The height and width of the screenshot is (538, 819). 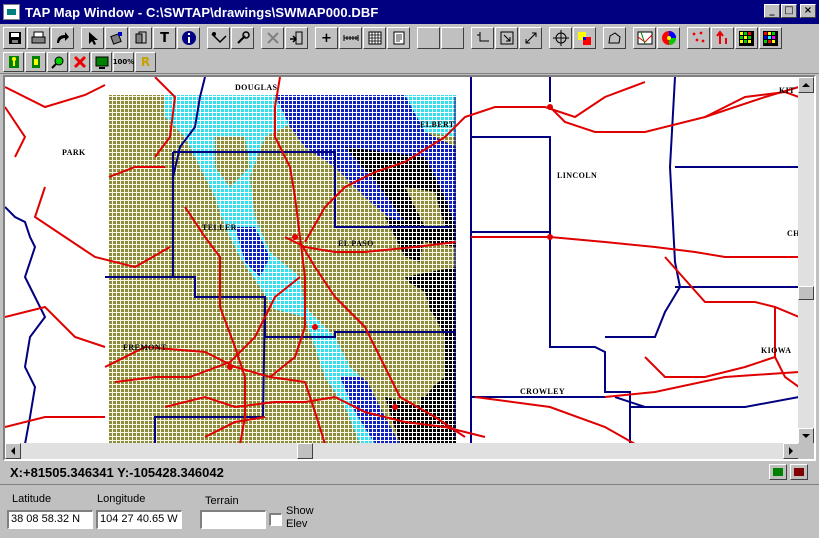 I want to click on door-icon, so click(x=35, y=62).